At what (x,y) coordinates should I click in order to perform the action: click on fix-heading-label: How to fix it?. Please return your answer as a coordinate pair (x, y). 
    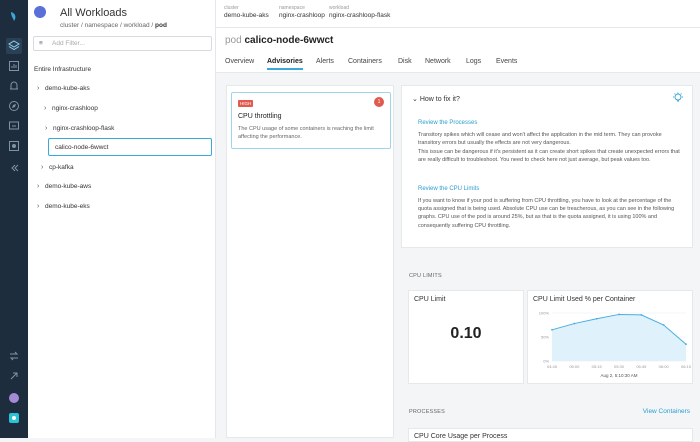
    Looking at the image, I should click on (439, 99).